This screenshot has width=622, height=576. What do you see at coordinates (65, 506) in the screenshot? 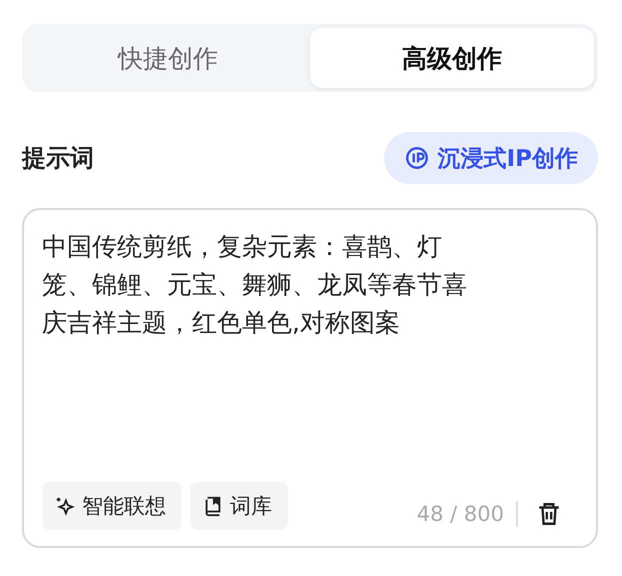
I see `sparkle-icon` at bounding box center [65, 506].